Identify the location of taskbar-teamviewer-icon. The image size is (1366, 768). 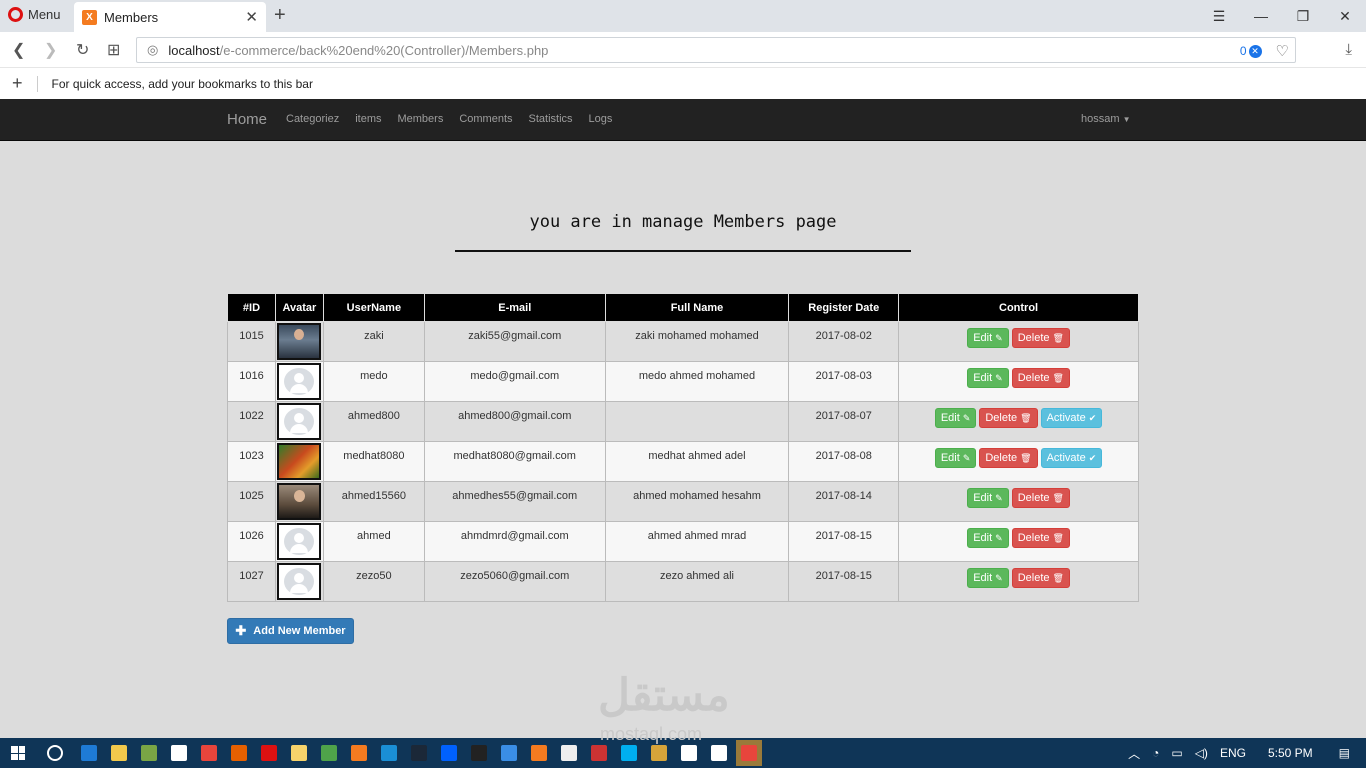
(389, 753).